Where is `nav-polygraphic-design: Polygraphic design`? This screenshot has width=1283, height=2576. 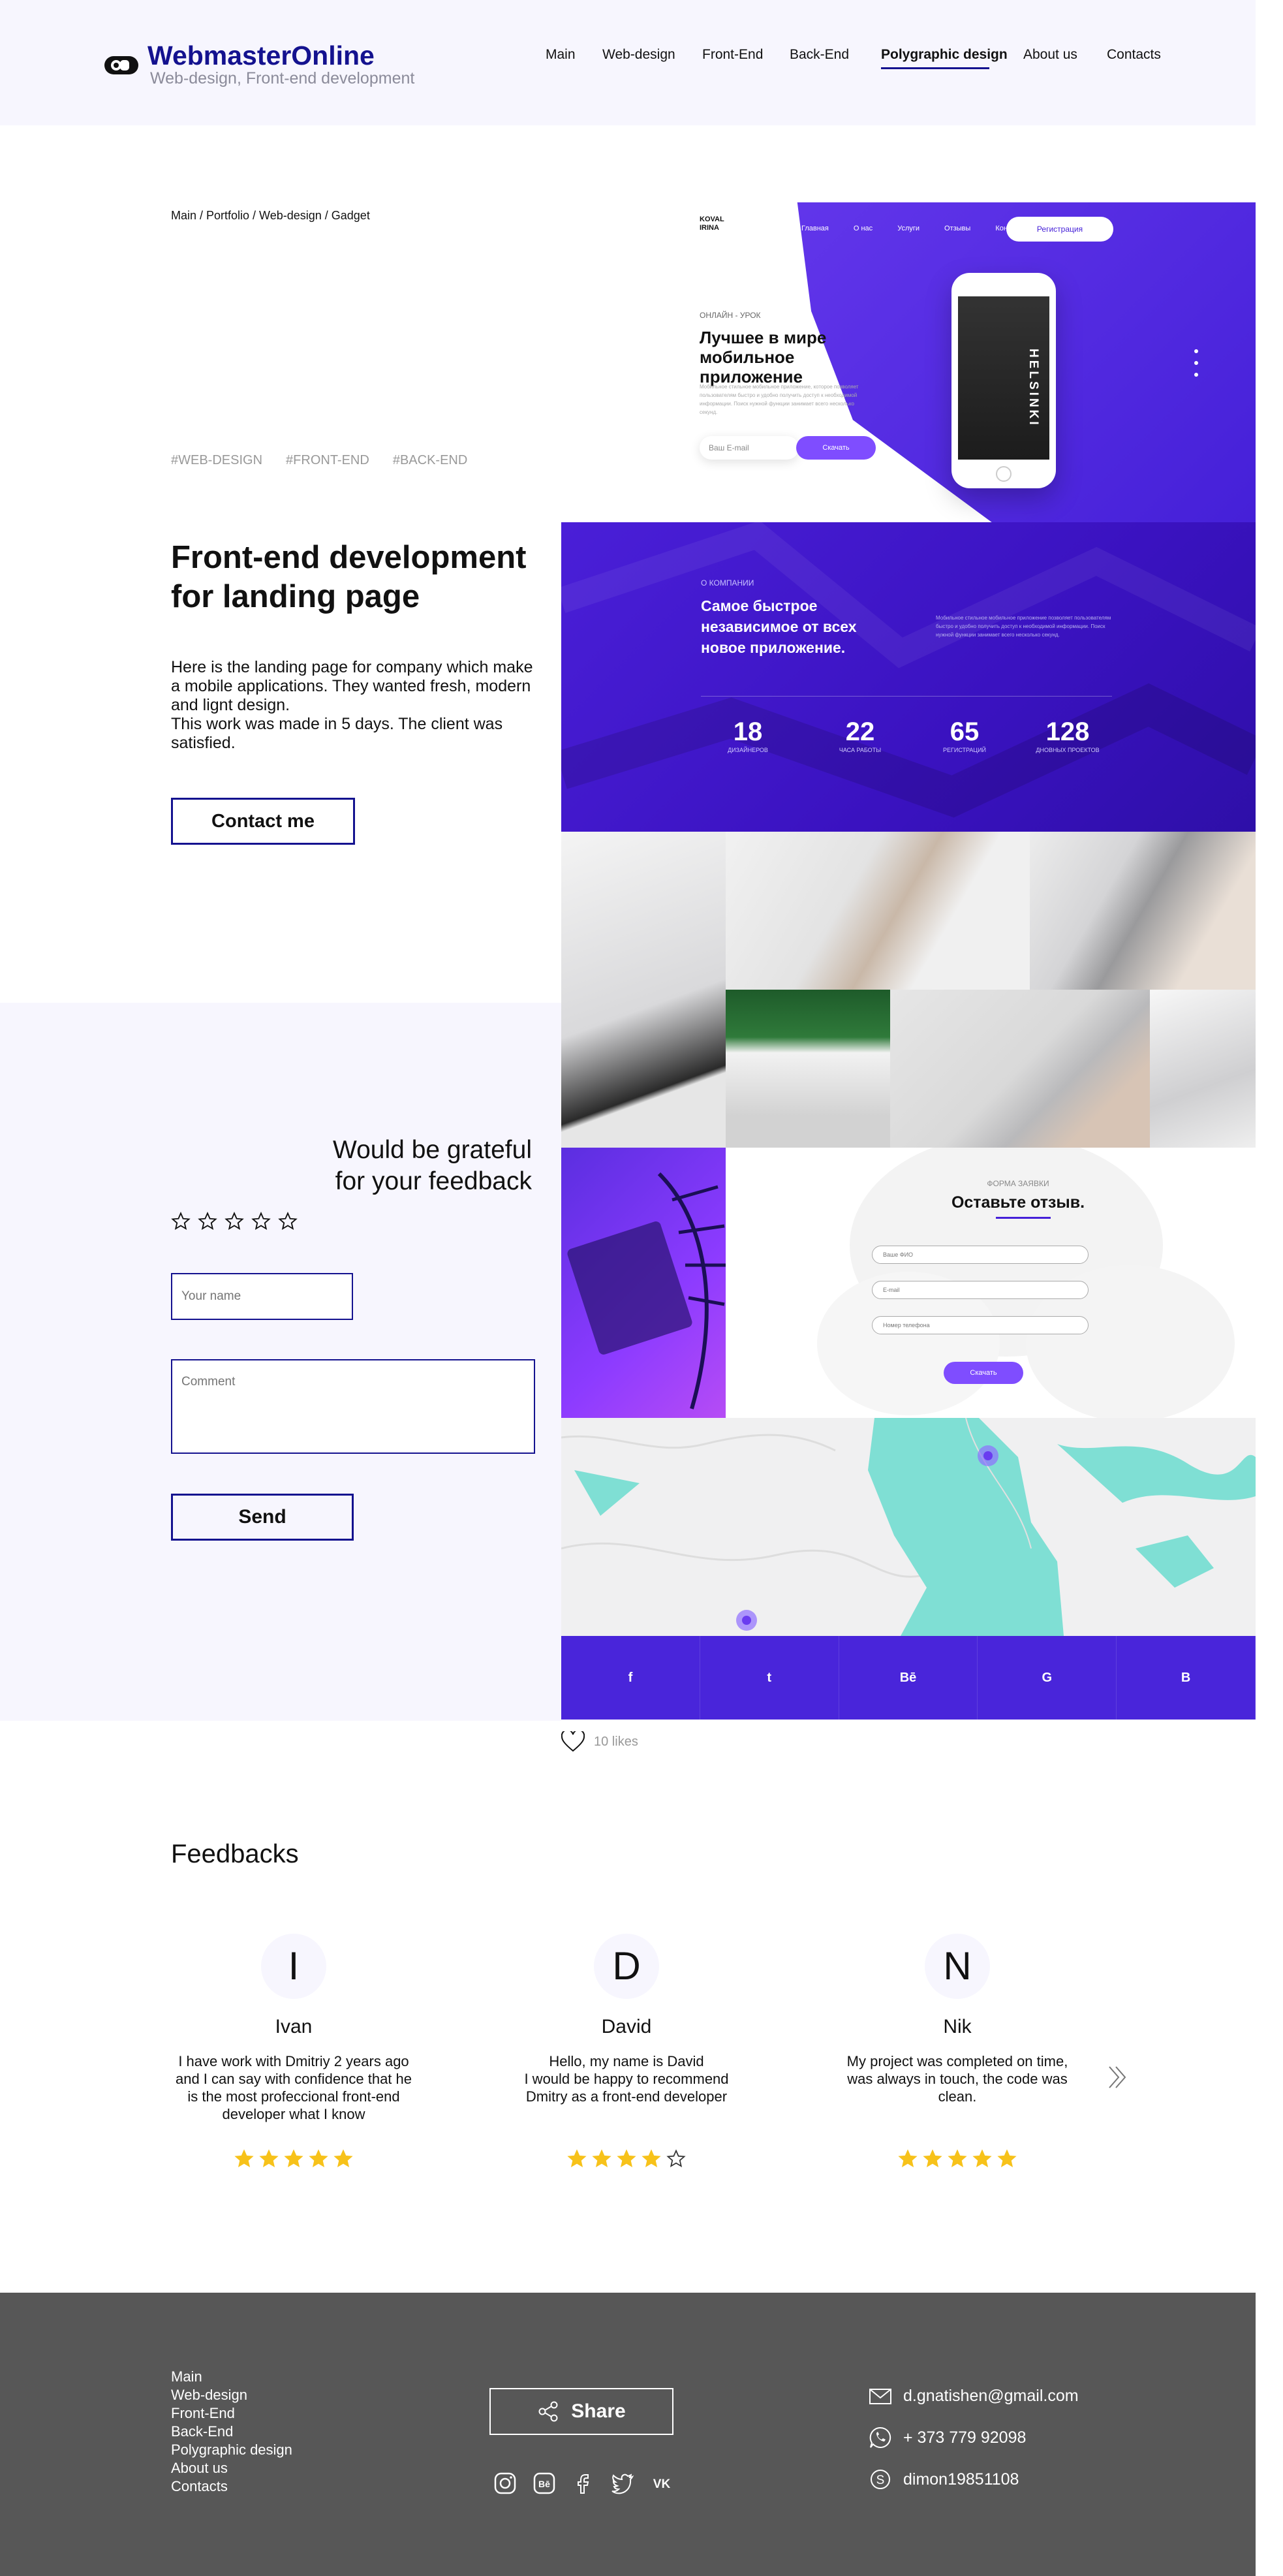 nav-polygraphic-design: Polygraphic design is located at coordinates (944, 55).